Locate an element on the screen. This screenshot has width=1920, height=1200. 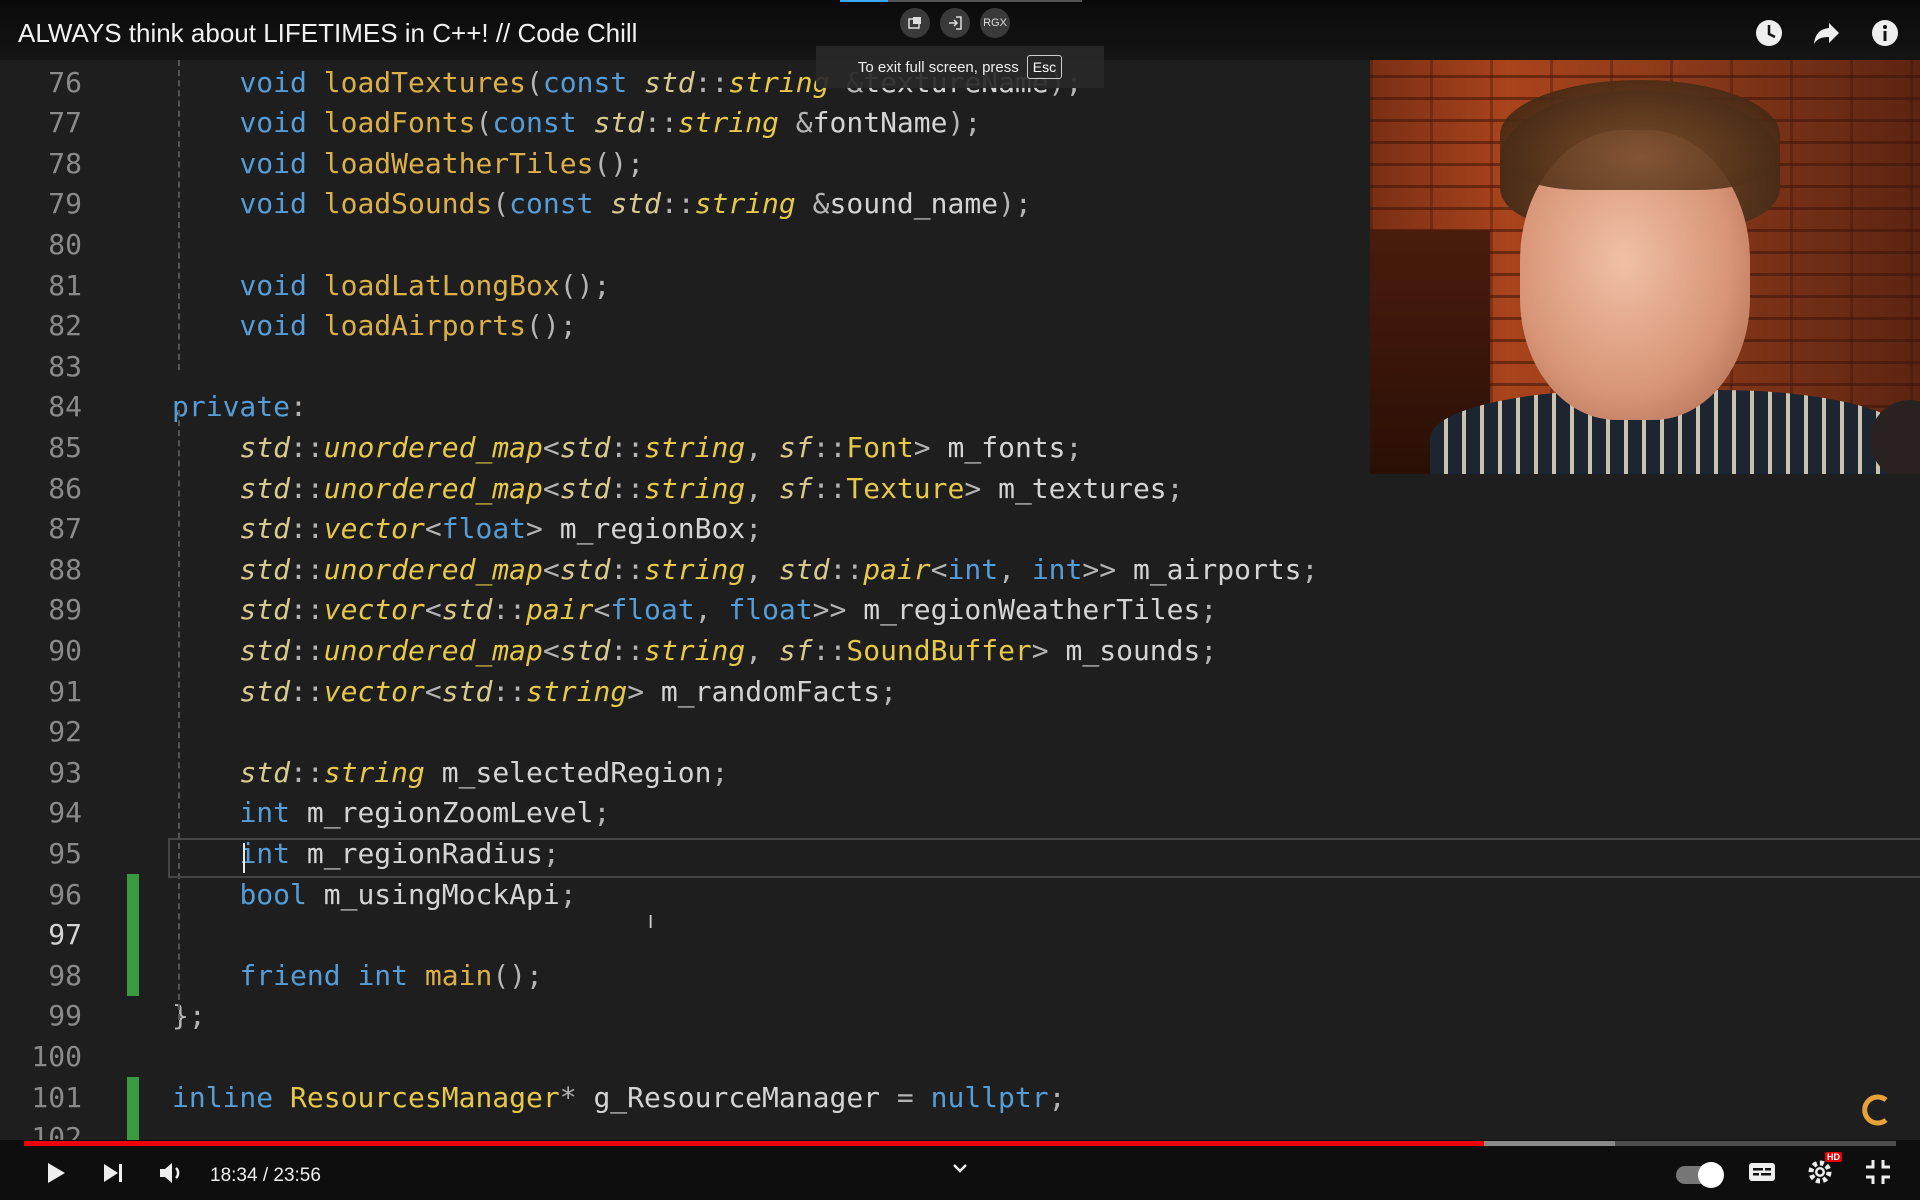
time-display: 18:34 / 23:56 is located at coordinates (265, 1175).